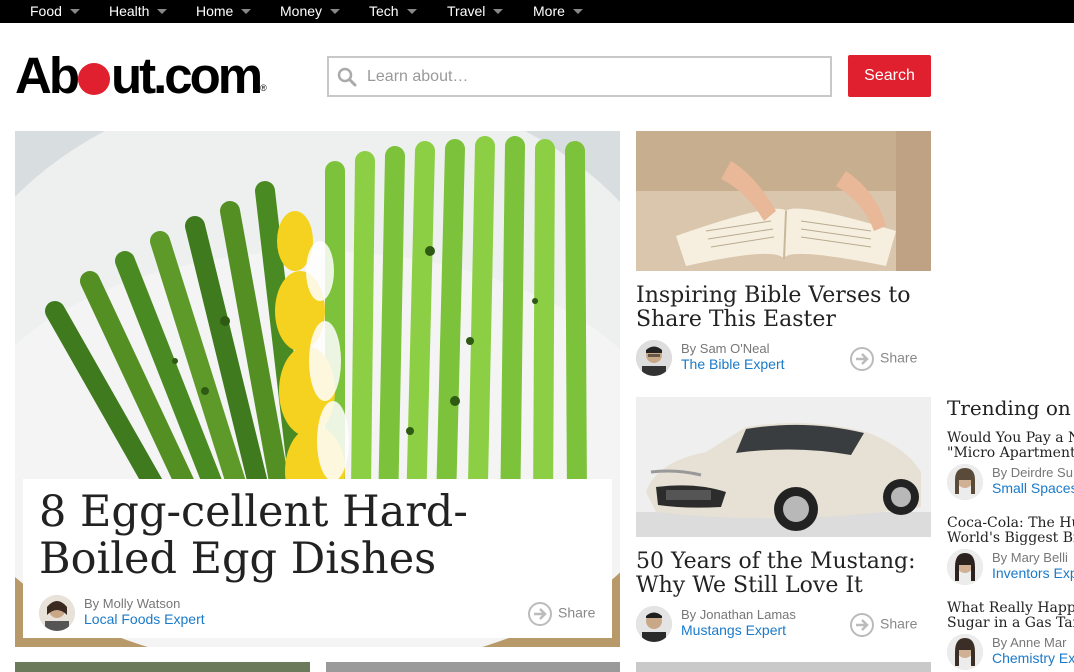 The width and height of the screenshot is (1074, 672). I want to click on nav-item-home: Home, so click(224, 11).